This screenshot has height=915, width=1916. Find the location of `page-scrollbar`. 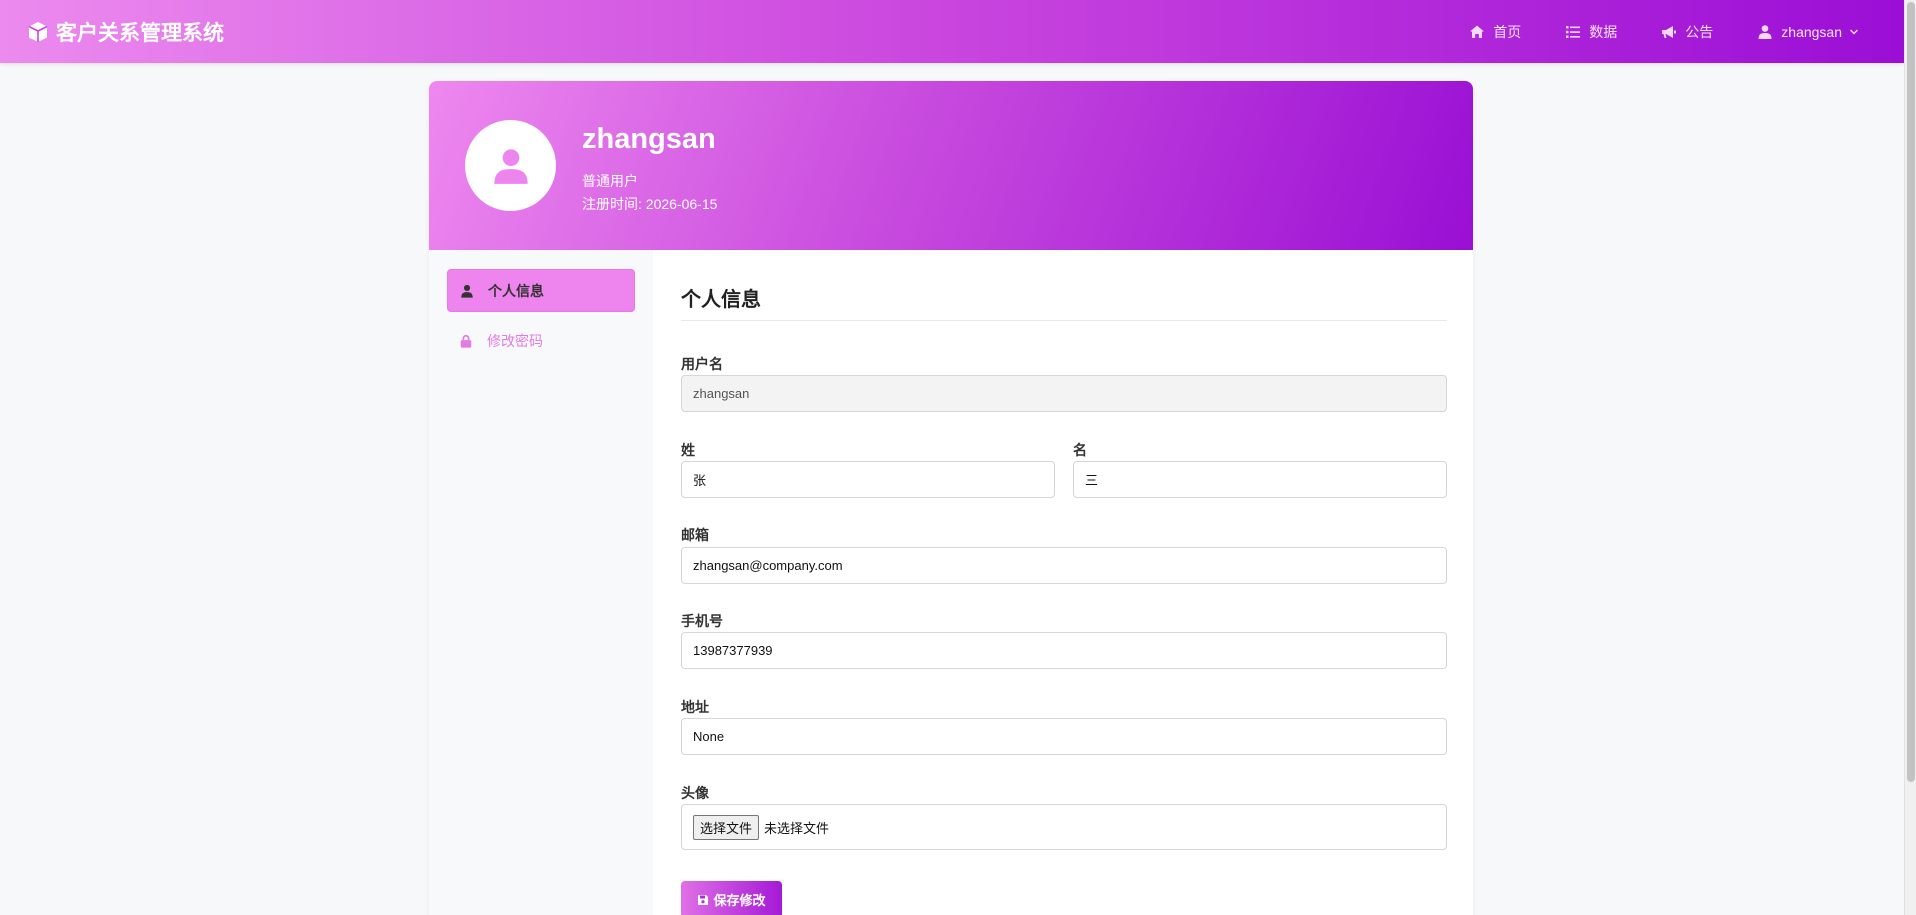

page-scrollbar is located at coordinates (1910, 457).